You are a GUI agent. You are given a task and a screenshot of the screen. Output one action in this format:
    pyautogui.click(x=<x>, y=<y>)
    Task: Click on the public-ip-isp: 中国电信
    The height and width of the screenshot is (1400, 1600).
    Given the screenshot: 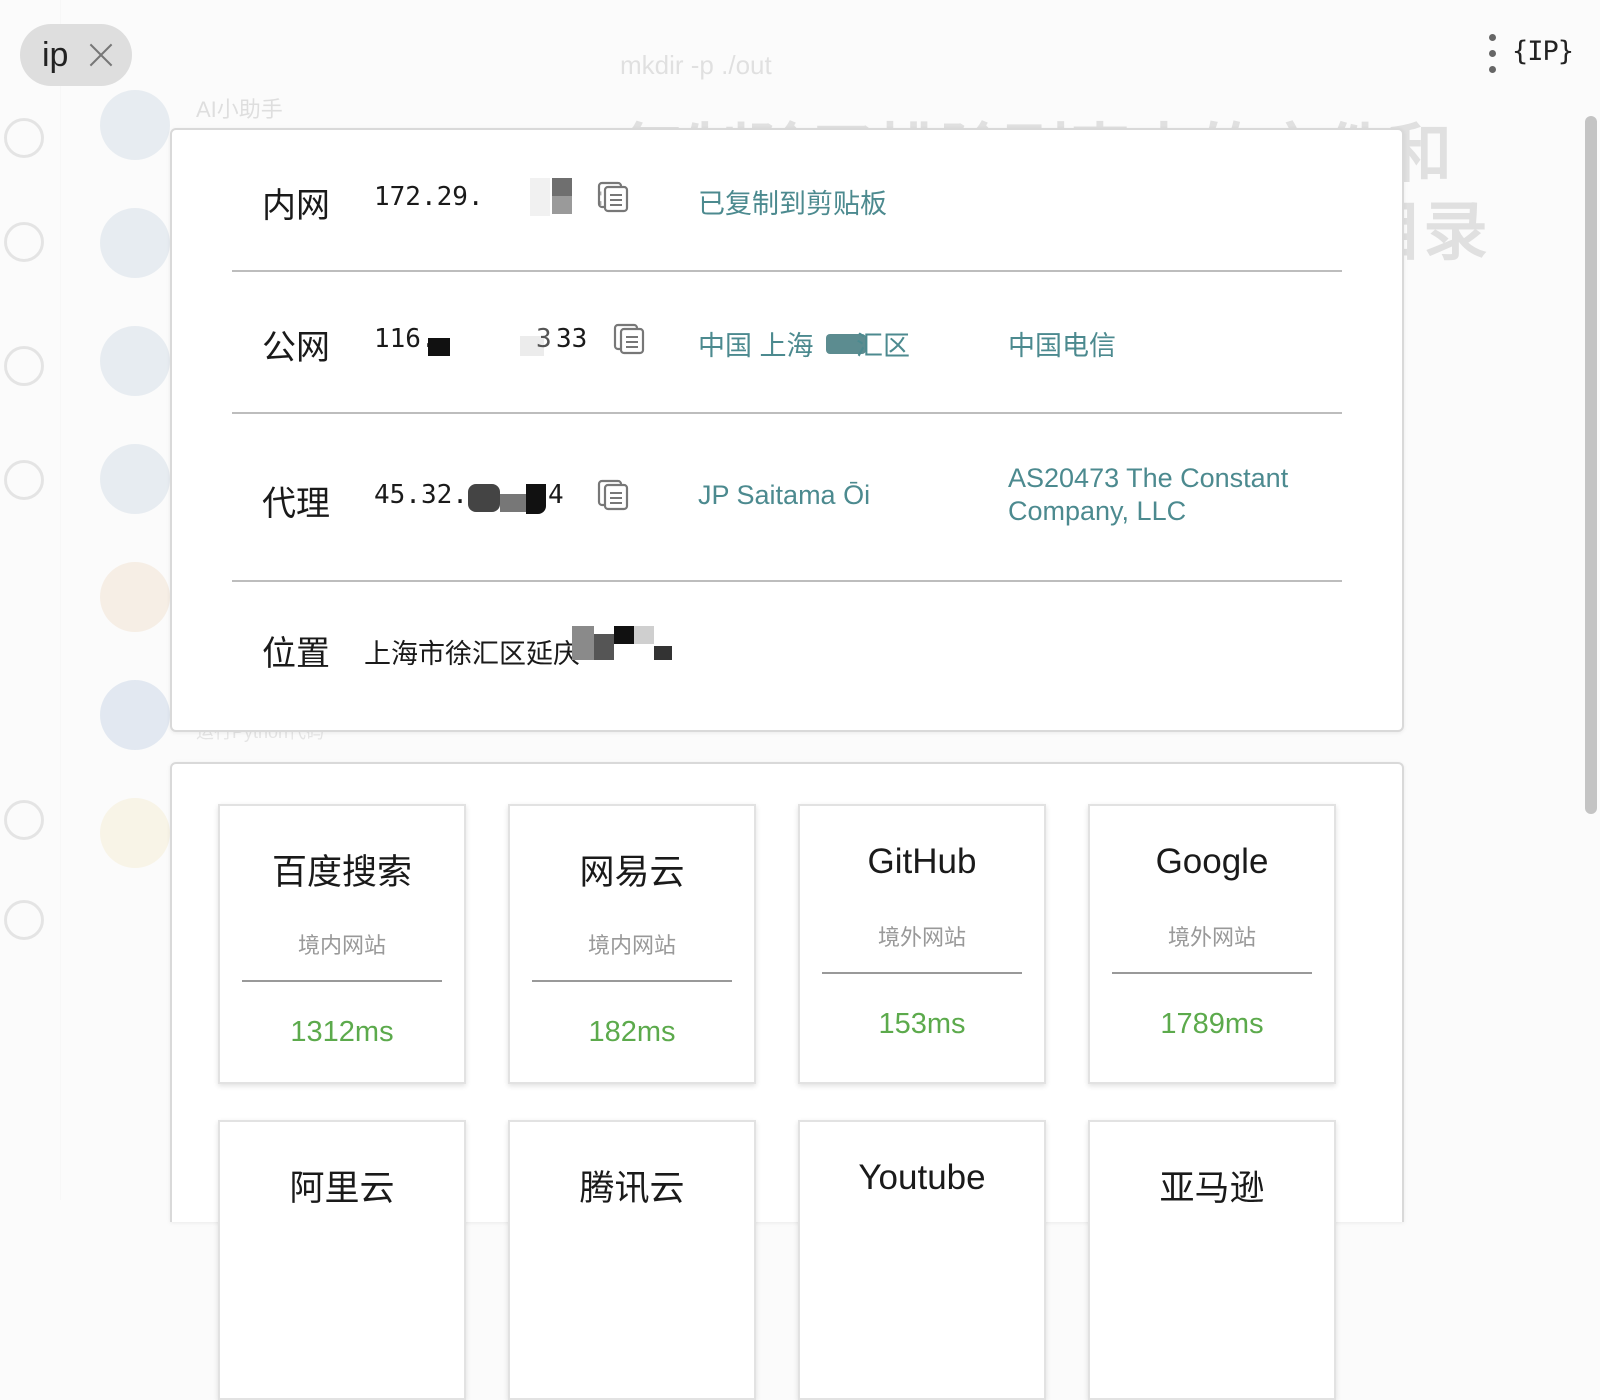 What is the action you would take?
    pyautogui.click(x=1062, y=346)
    